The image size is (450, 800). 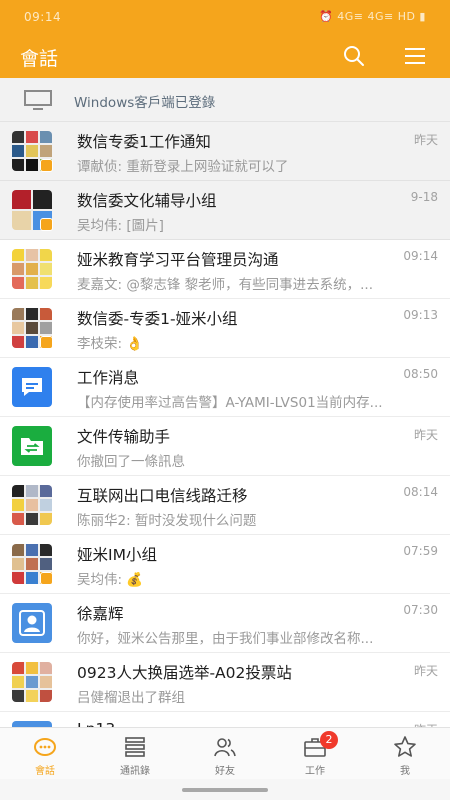 What do you see at coordinates (225, 446) in the screenshot?
I see `chat-item: 文件传输助手 昨天 你撤回了一條訊息` at bounding box center [225, 446].